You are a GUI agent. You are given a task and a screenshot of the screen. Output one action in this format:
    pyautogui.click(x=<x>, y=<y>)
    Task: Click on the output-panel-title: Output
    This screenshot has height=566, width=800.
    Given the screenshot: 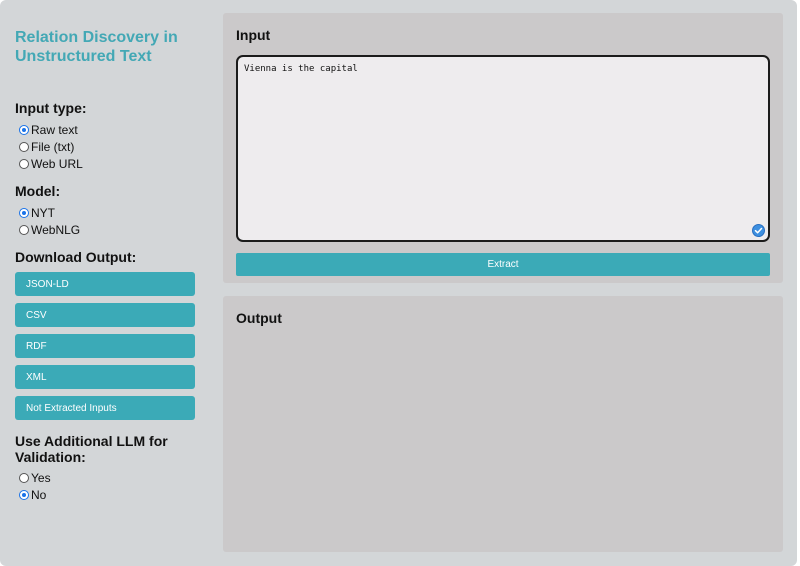 What is the action you would take?
    pyautogui.click(x=259, y=318)
    